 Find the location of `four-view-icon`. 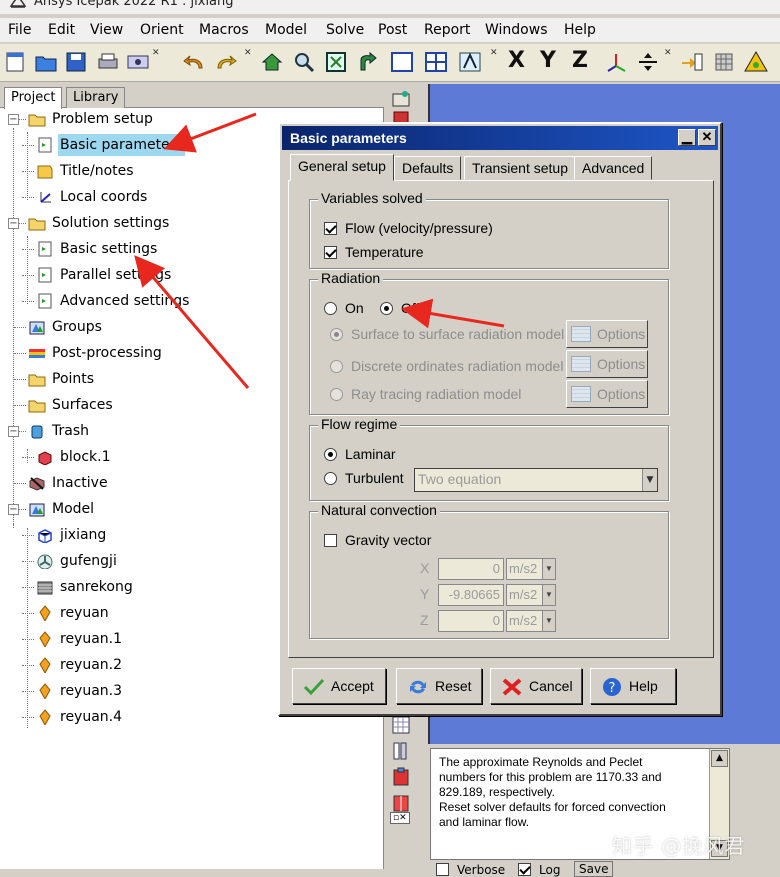

four-view-icon is located at coordinates (436, 62).